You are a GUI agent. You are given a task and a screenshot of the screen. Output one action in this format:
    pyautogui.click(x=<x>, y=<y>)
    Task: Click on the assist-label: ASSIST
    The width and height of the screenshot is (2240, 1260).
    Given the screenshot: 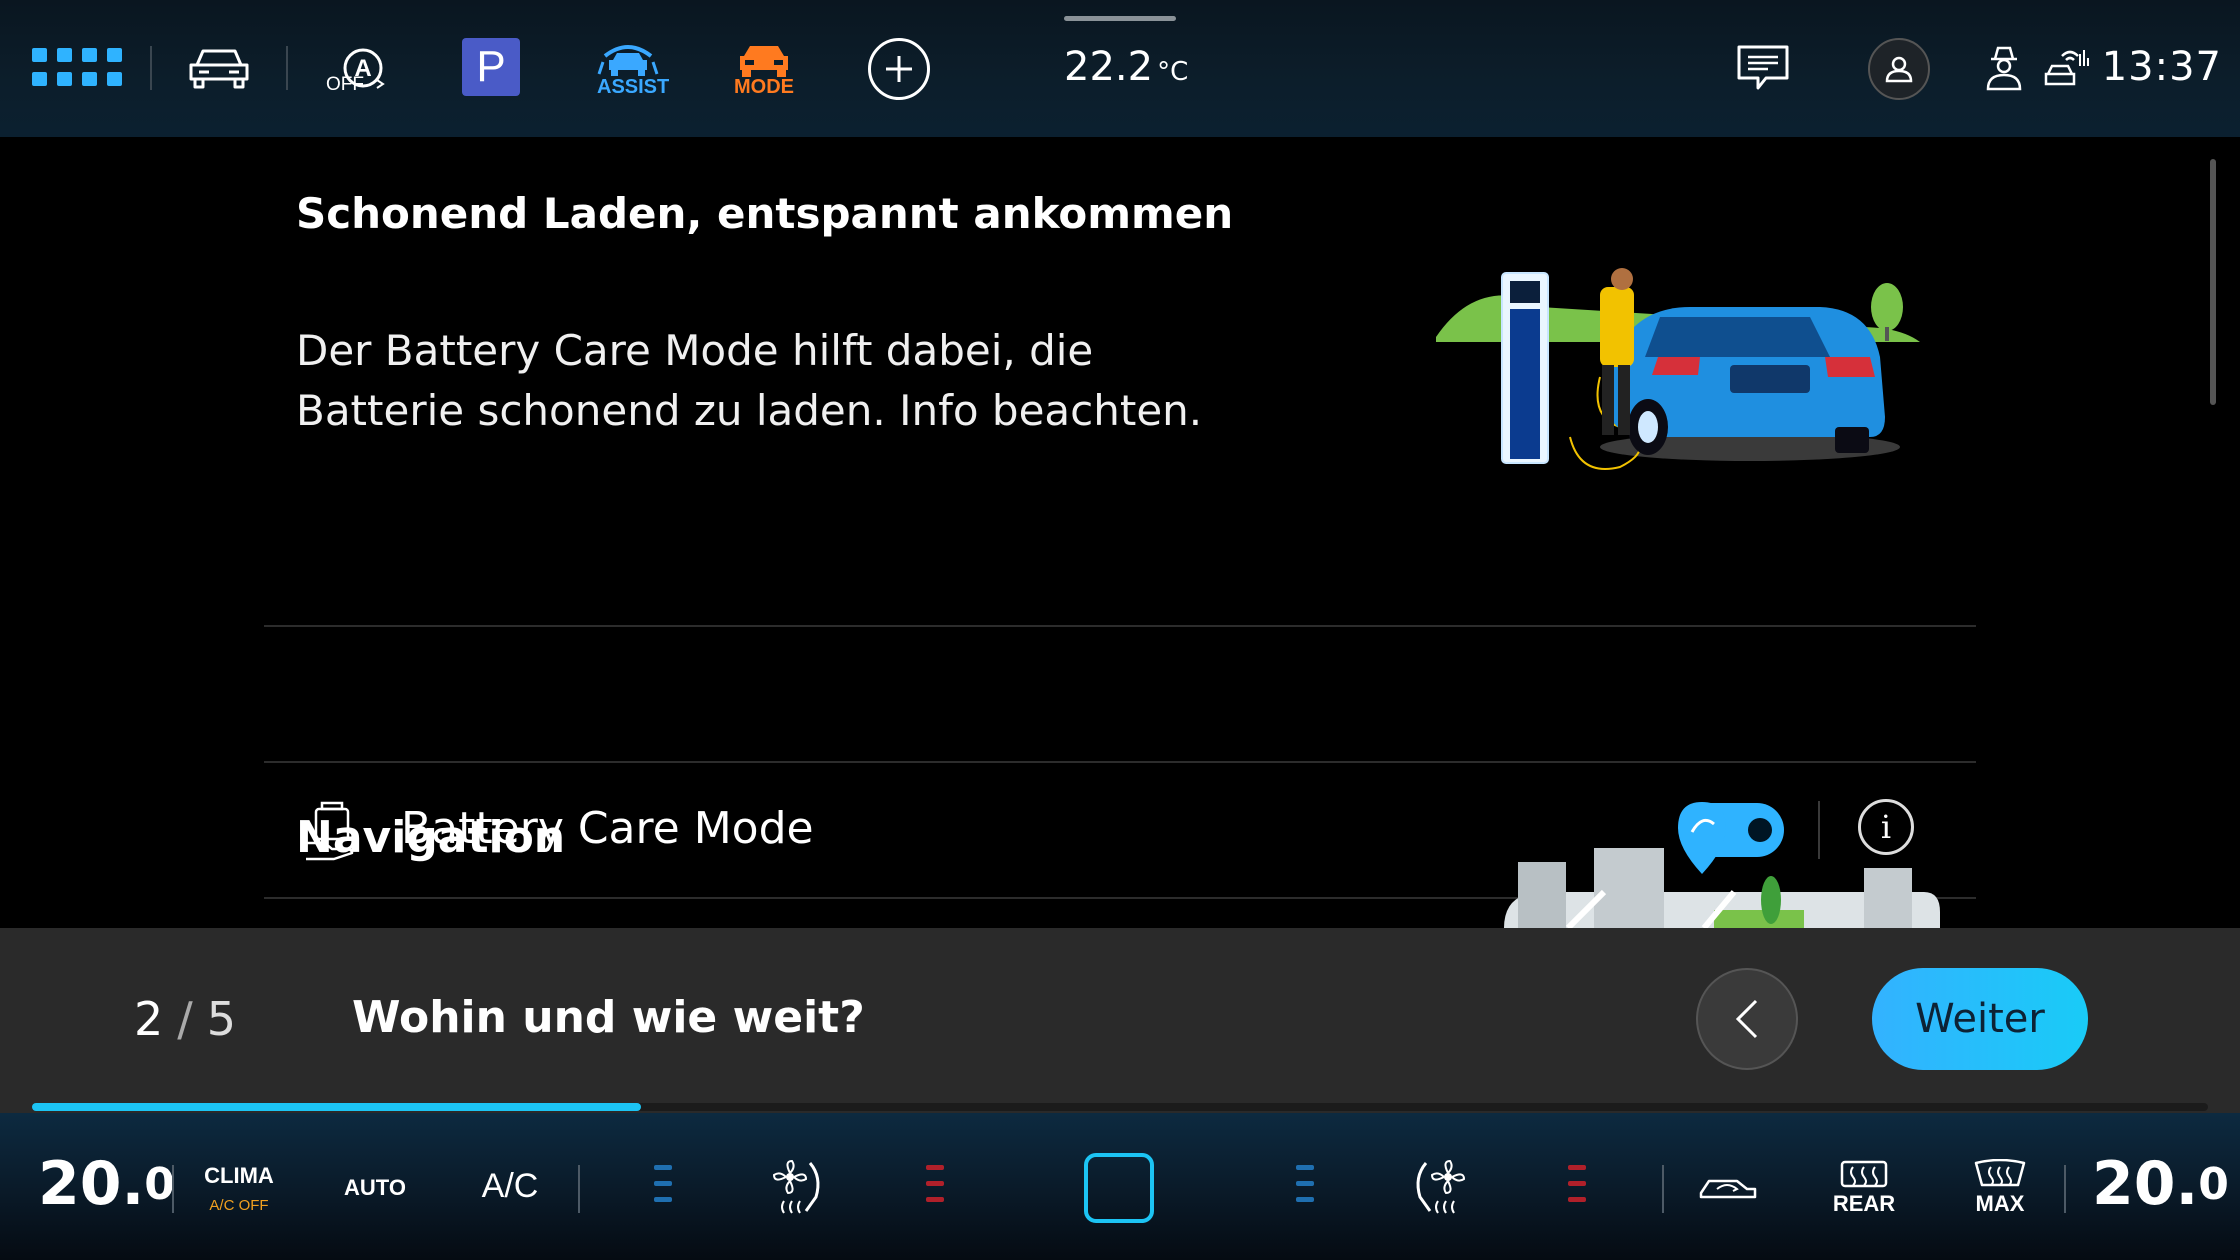 What is the action you would take?
    pyautogui.click(x=633, y=87)
    